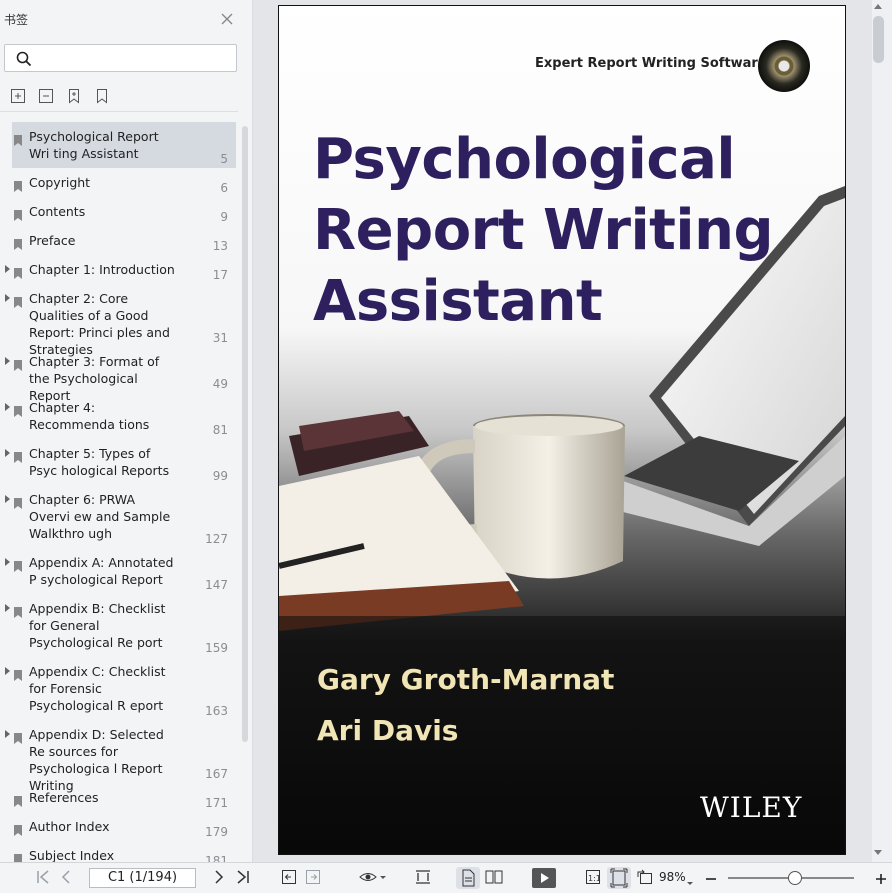 The height and width of the screenshot is (893, 892). Describe the element at coordinates (57, 211) in the screenshot. I see `toc-label: Contents` at that location.